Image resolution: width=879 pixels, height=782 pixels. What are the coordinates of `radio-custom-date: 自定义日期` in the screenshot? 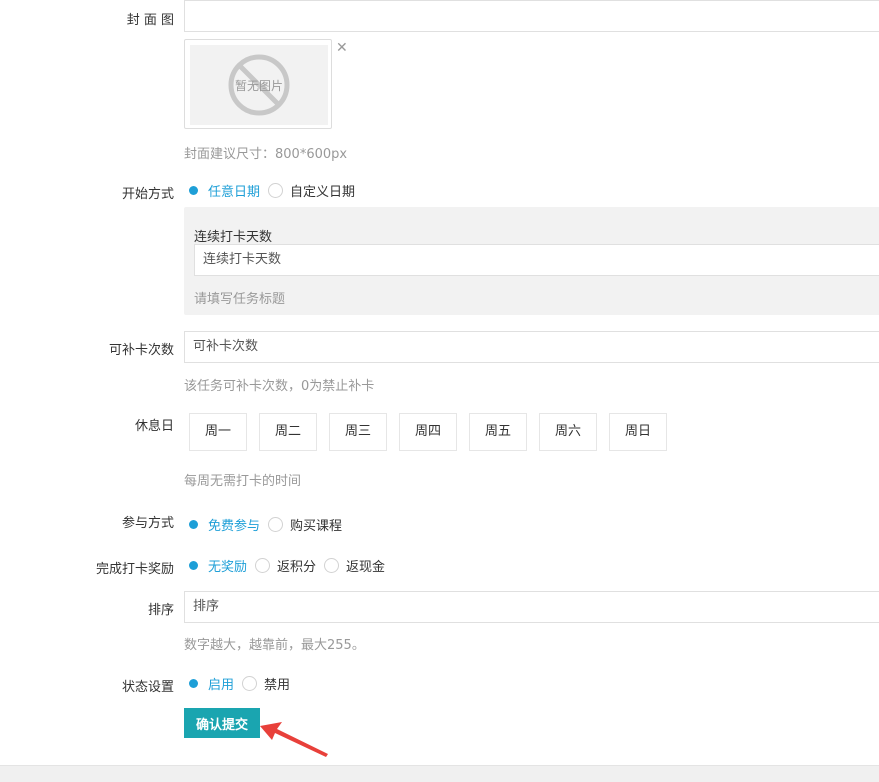 It's located at (311, 190).